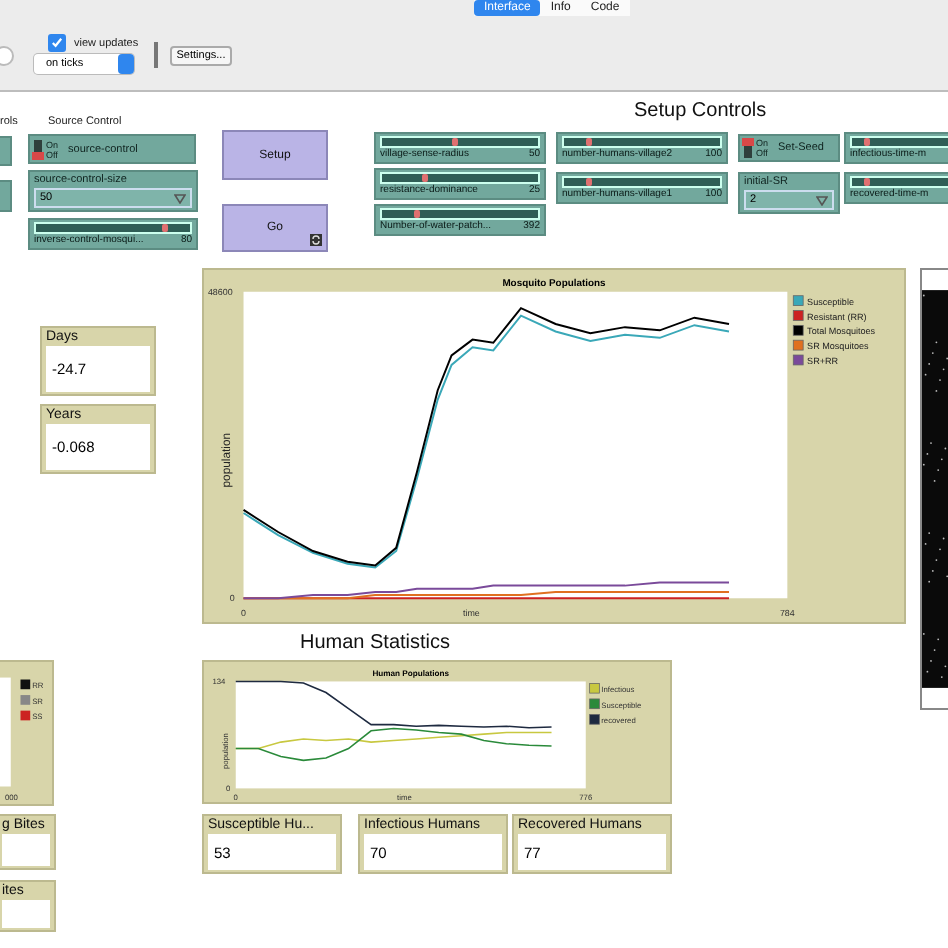 Image resolution: width=948 pixels, height=948 pixels. Describe the element at coordinates (57, 43) in the screenshot. I see `checkbox` at that location.